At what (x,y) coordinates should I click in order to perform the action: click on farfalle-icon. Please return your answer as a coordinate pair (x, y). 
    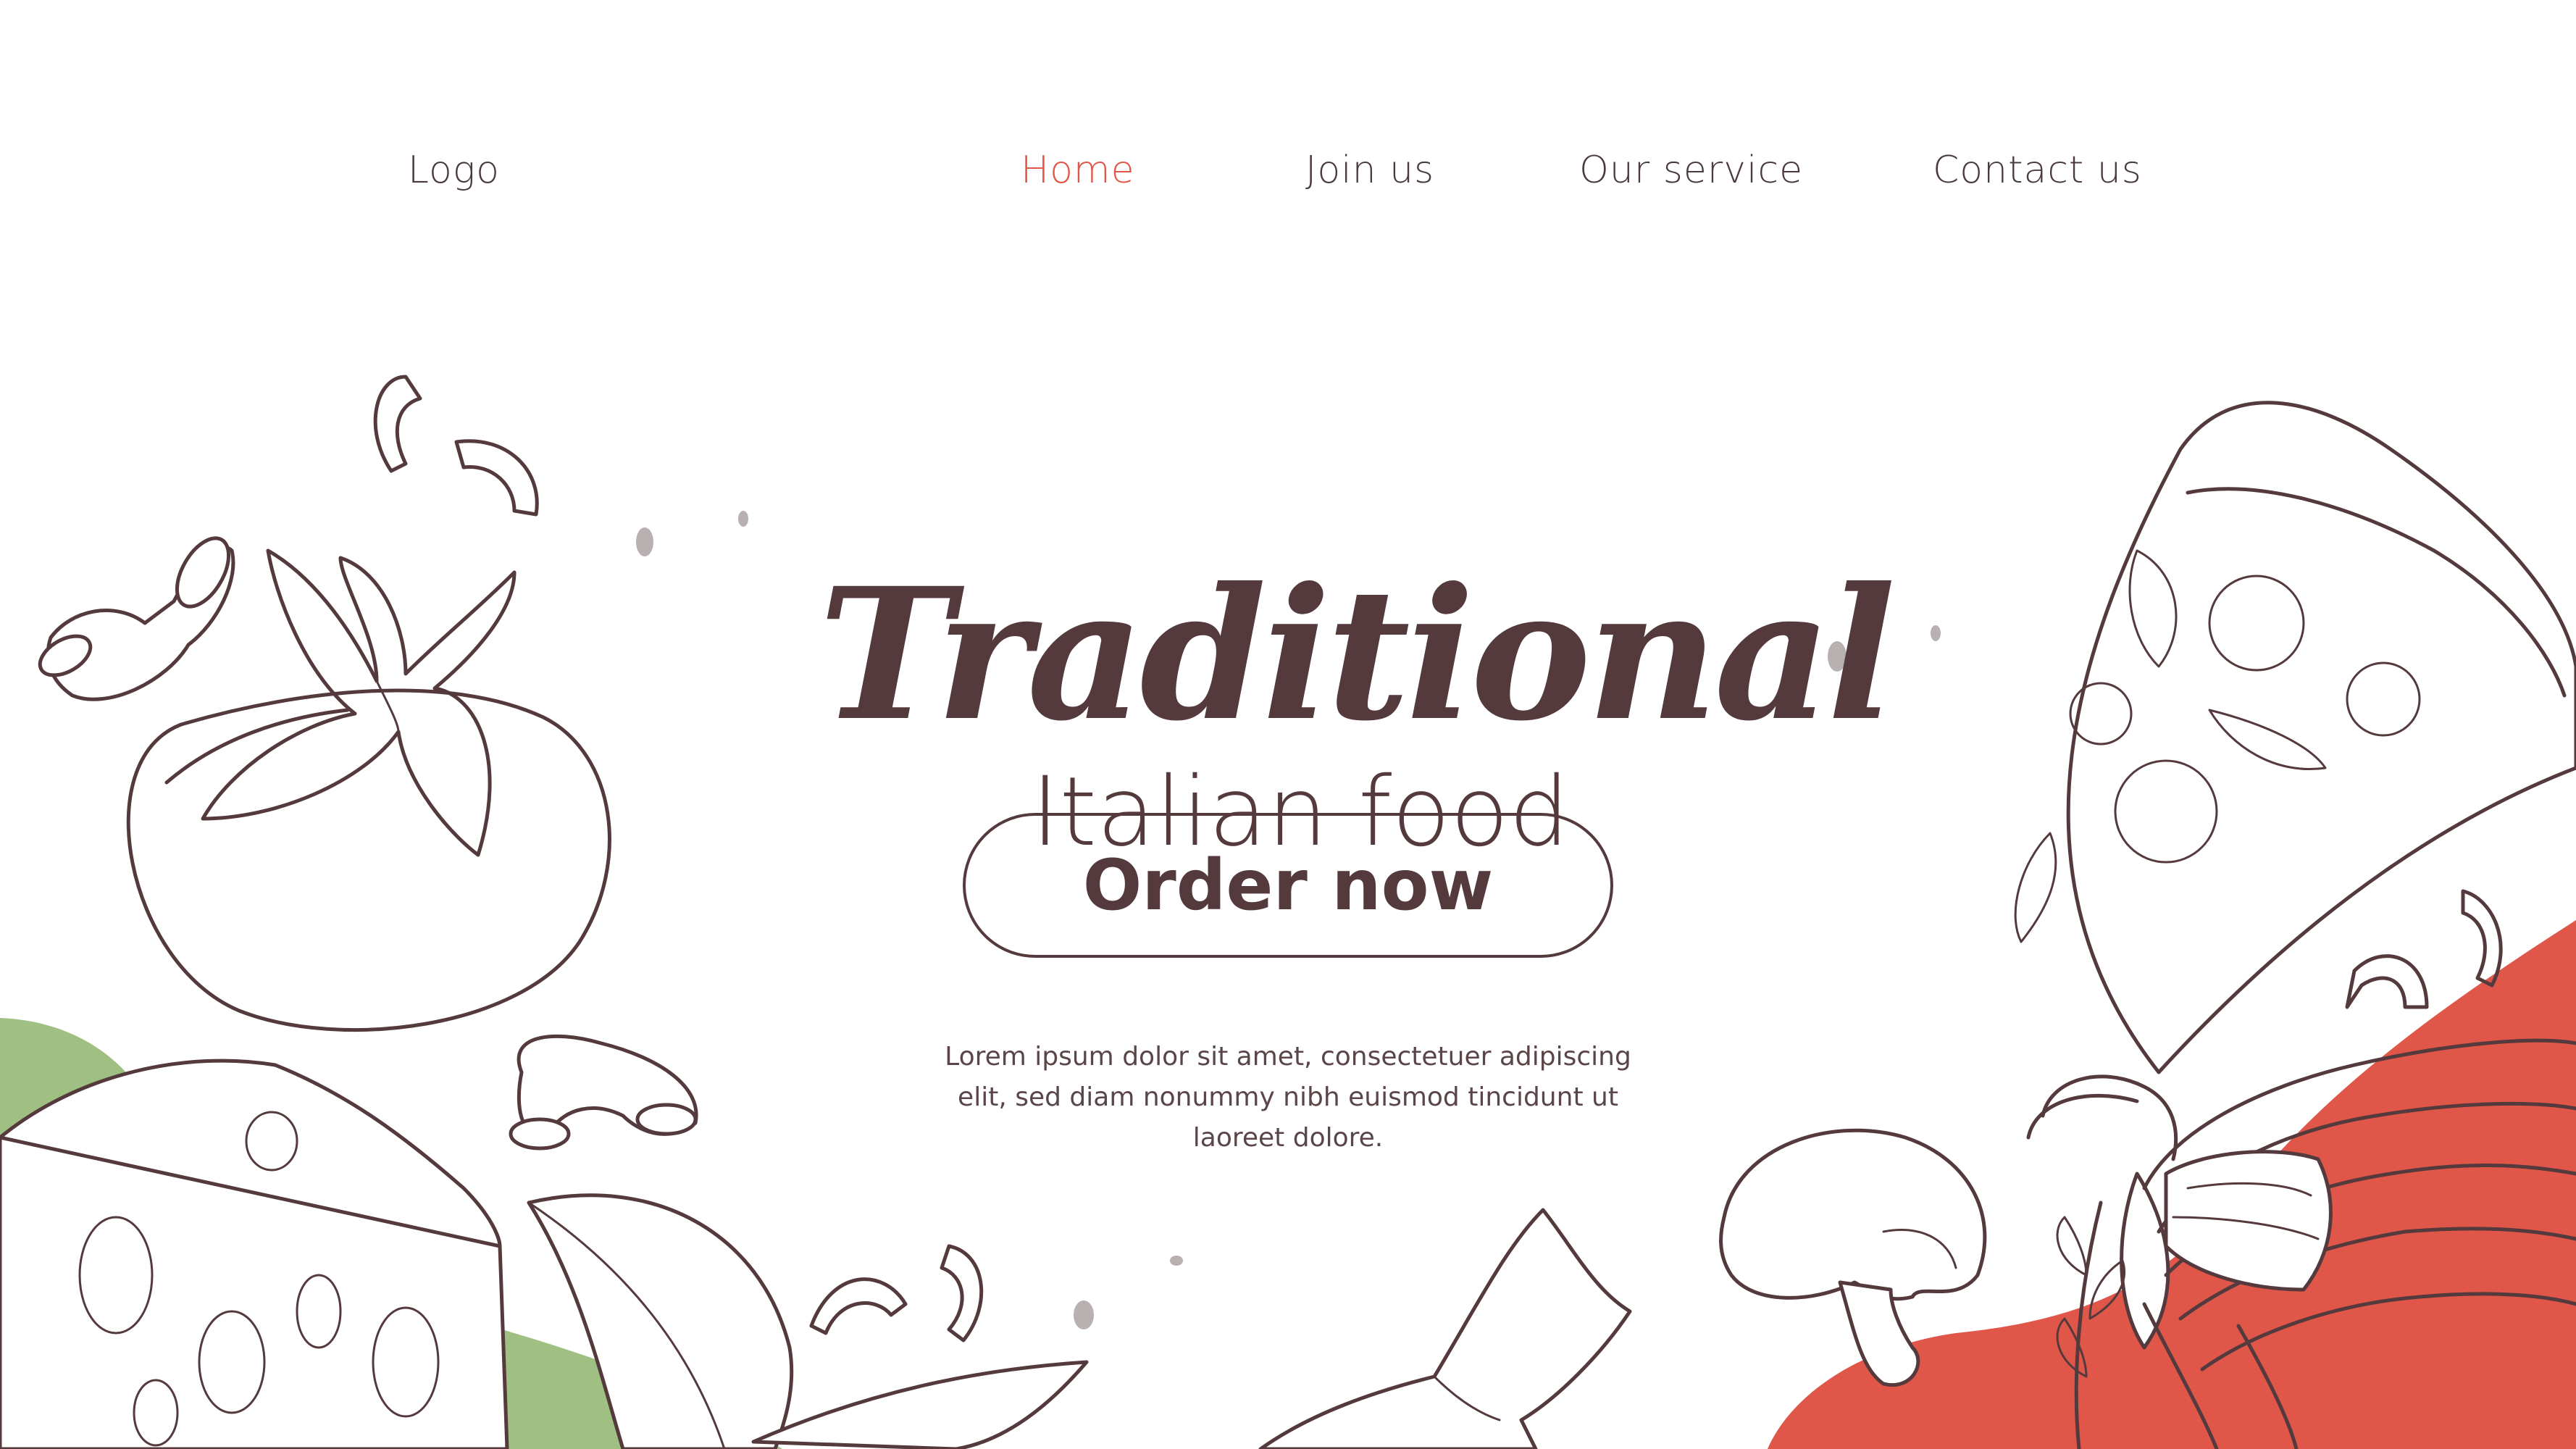
    Looking at the image, I should click on (1445, 1328).